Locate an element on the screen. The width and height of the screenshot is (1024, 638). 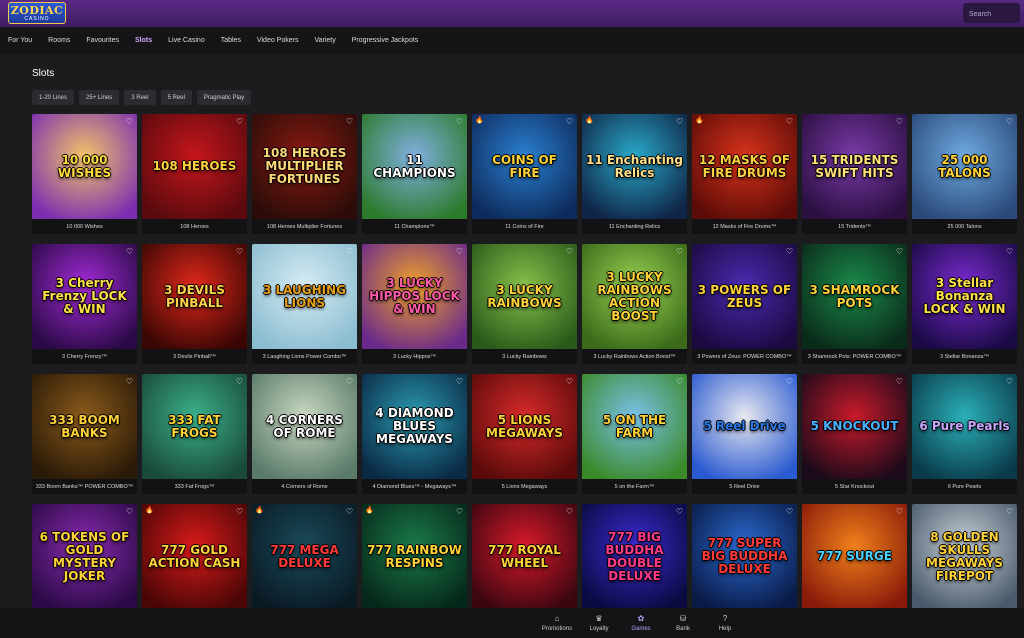
game-tile: 108 HEROES ♡ 108 Heroes is located at coordinates (194, 174).